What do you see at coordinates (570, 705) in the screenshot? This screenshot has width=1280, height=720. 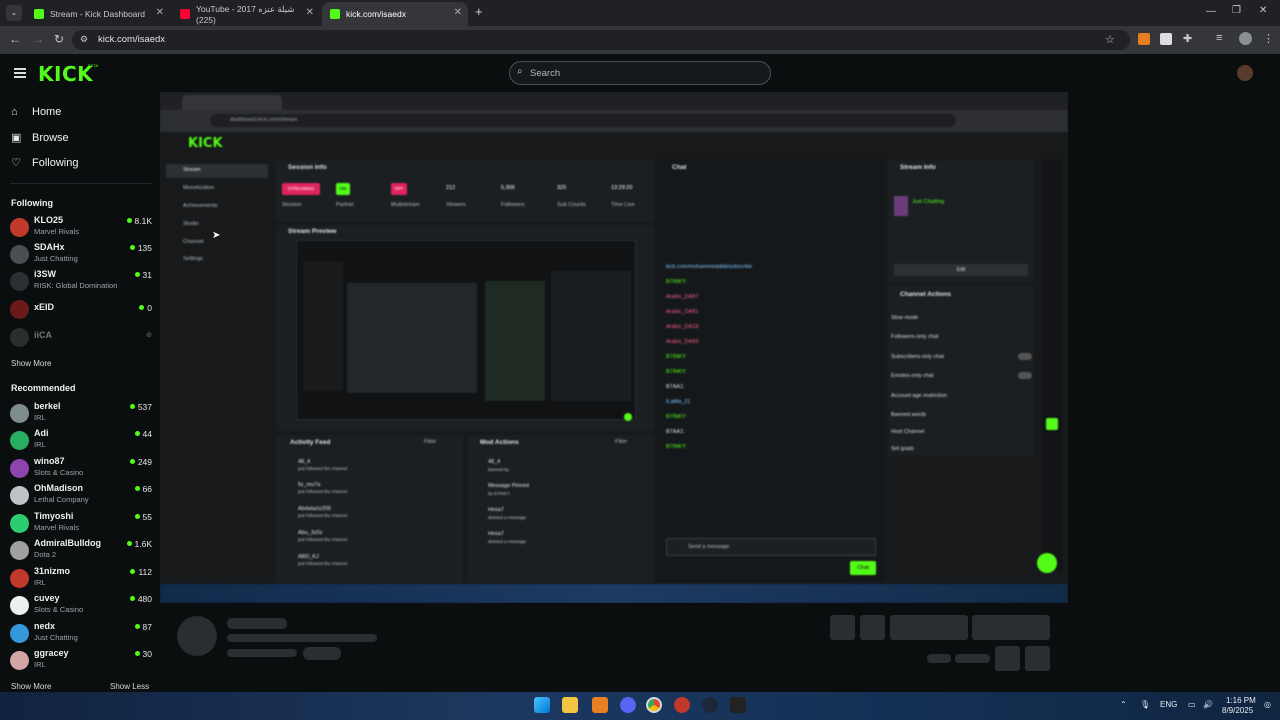 I see `file-explorer-icon` at bounding box center [570, 705].